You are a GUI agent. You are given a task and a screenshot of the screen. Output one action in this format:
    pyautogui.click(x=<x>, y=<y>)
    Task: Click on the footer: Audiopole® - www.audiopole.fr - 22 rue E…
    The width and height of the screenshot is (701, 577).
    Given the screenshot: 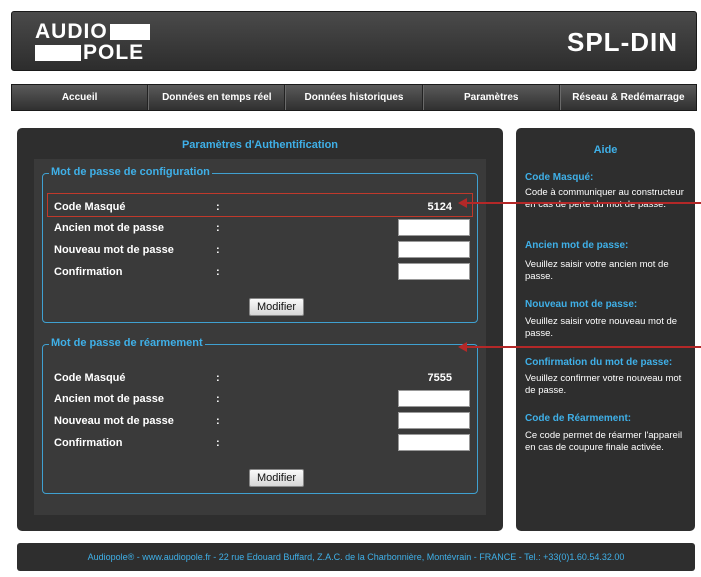 What is the action you would take?
    pyautogui.click(x=356, y=557)
    